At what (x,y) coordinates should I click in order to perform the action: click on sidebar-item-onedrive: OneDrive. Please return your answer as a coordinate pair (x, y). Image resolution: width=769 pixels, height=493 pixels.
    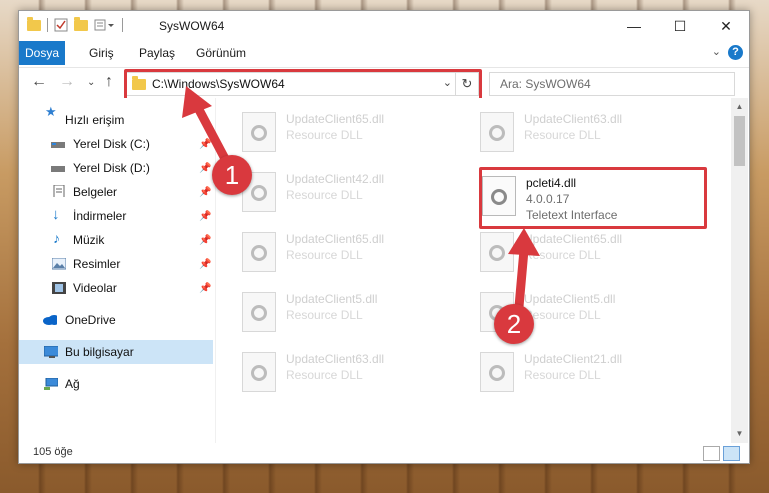
    Looking at the image, I should click on (116, 320).